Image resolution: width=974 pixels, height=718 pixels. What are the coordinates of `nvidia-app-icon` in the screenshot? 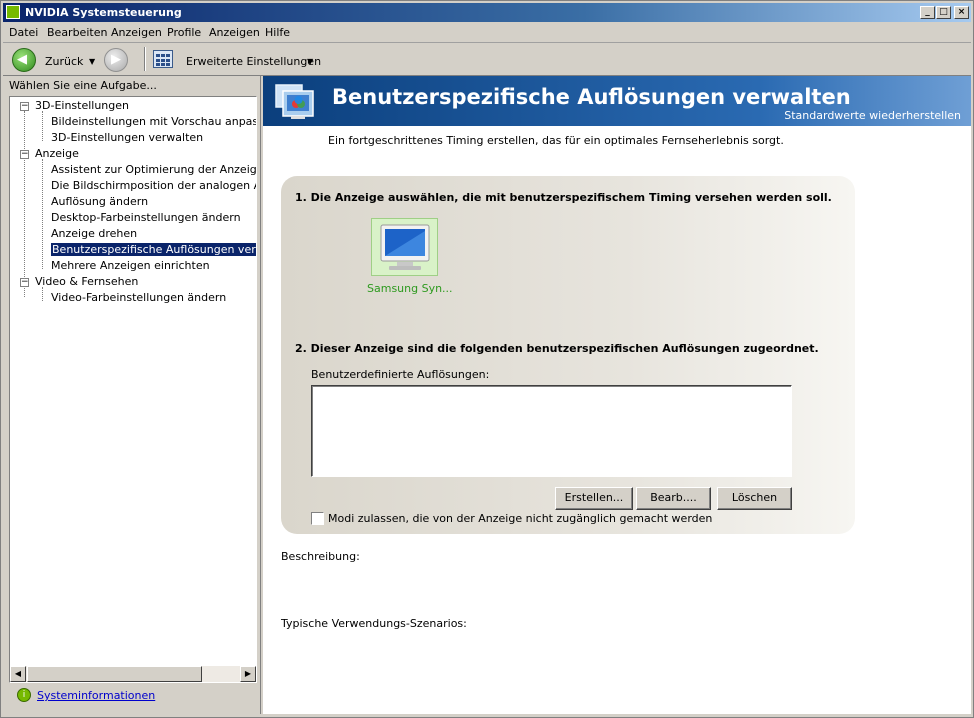 It's located at (13, 12).